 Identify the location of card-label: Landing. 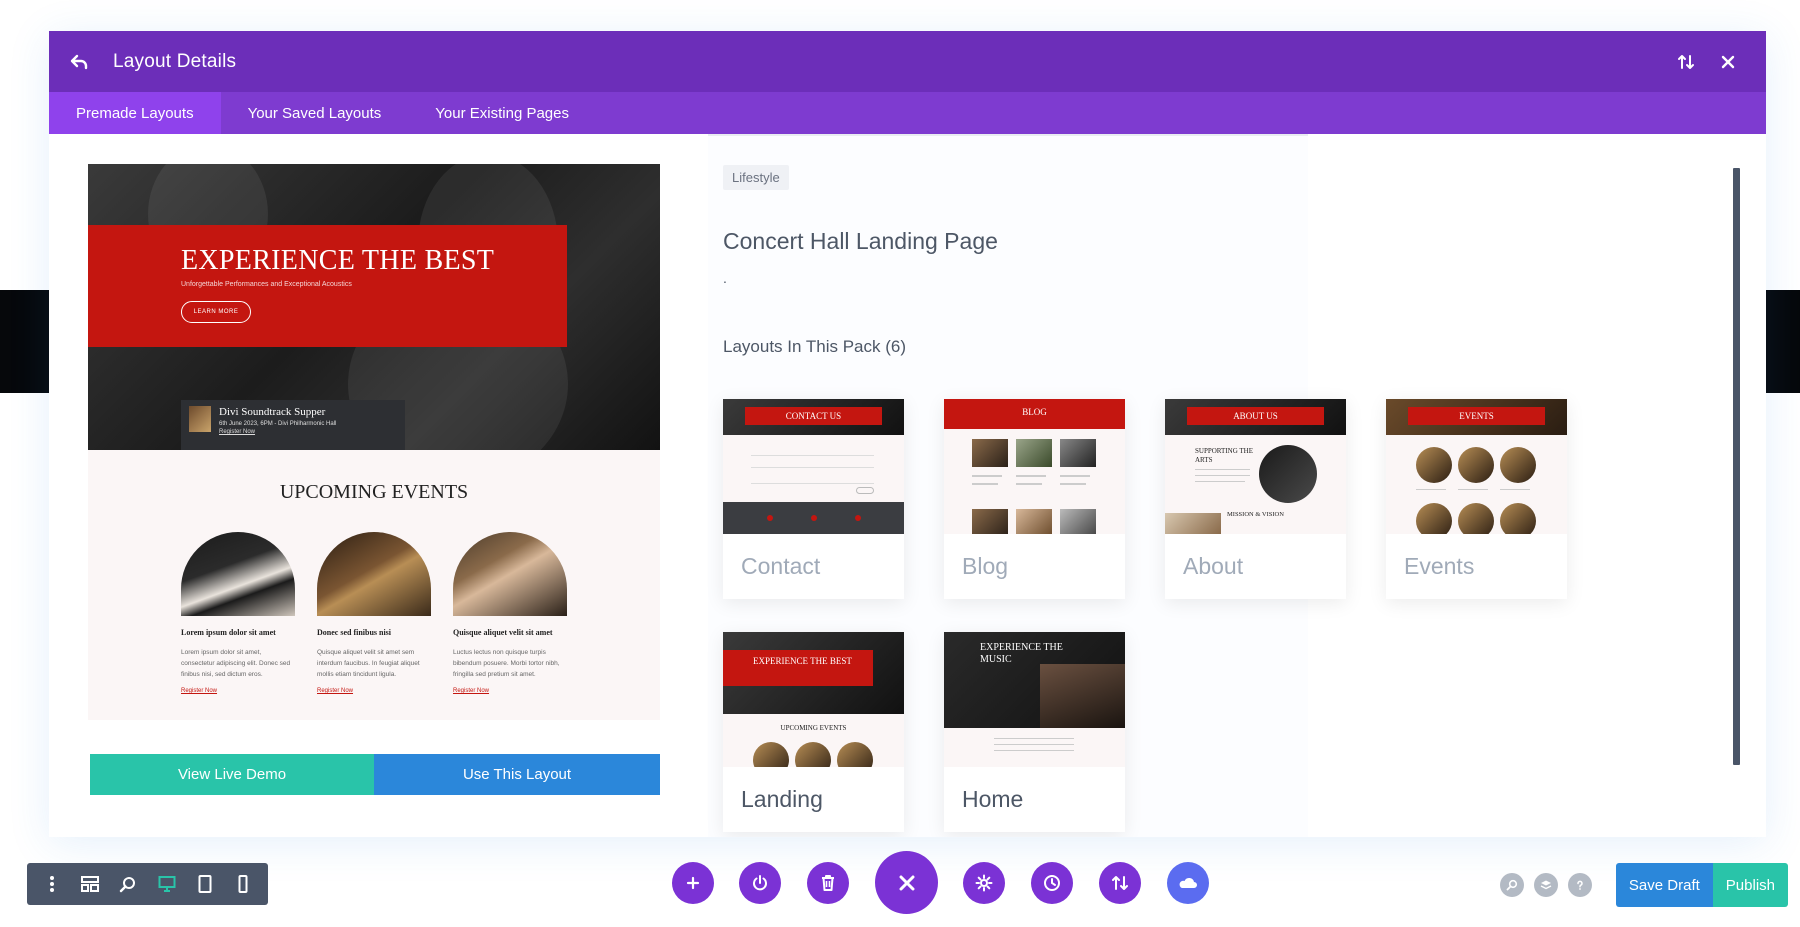
(782, 799).